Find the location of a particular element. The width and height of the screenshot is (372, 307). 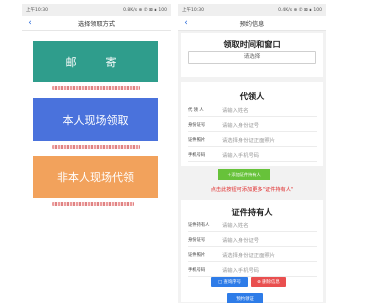

proxy-pickup-option-button: 非本人现场代领 is located at coordinates (95, 177).